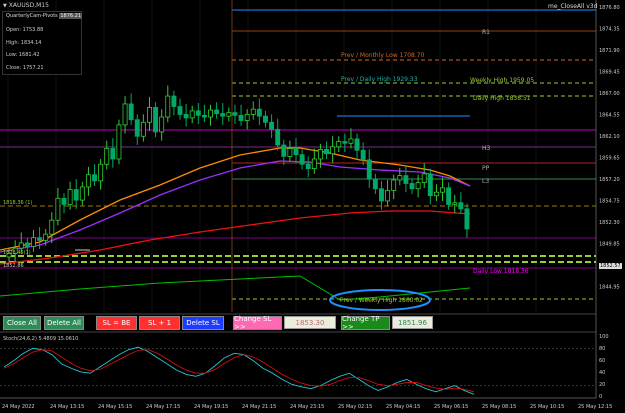 The width and height of the screenshot is (625, 413). Describe the element at coordinates (307, 407) in the screenshot. I see `time-axis-label: 24 May 23:15` at that location.